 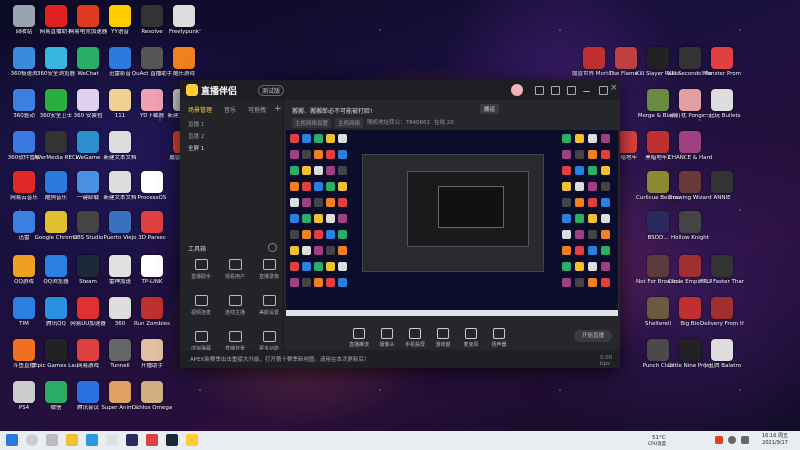 I want to click on desktop-shortcut: Hollow Knight, so click(x=690, y=228).